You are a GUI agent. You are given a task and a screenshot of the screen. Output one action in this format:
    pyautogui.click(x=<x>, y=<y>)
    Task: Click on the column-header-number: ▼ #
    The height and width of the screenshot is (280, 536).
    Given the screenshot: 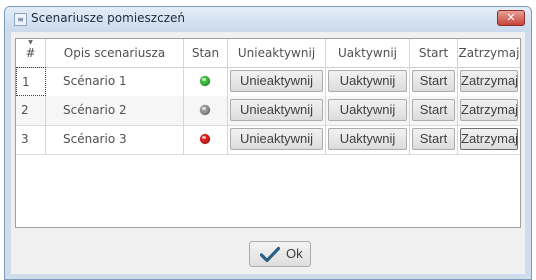 What is the action you would take?
    pyautogui.click(x=31, y=53)
    